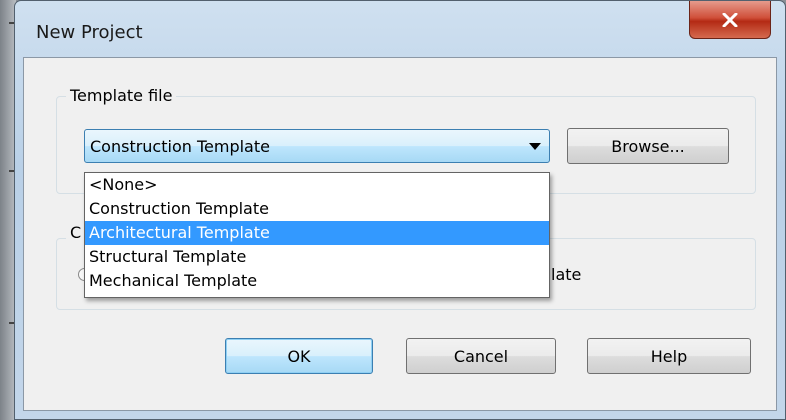  What do you see at coordinates (317, 257) in the screenshot?
I see `dropdown-option: Structural Template` at bounding box center [317, 257].